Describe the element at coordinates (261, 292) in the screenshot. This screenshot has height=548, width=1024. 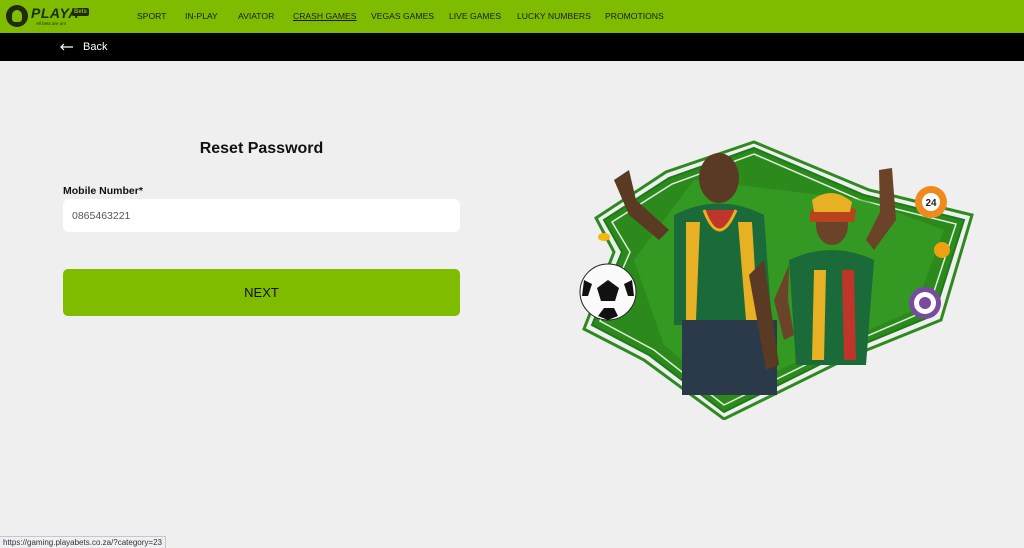
I see `next-button: NEXT` at that location.